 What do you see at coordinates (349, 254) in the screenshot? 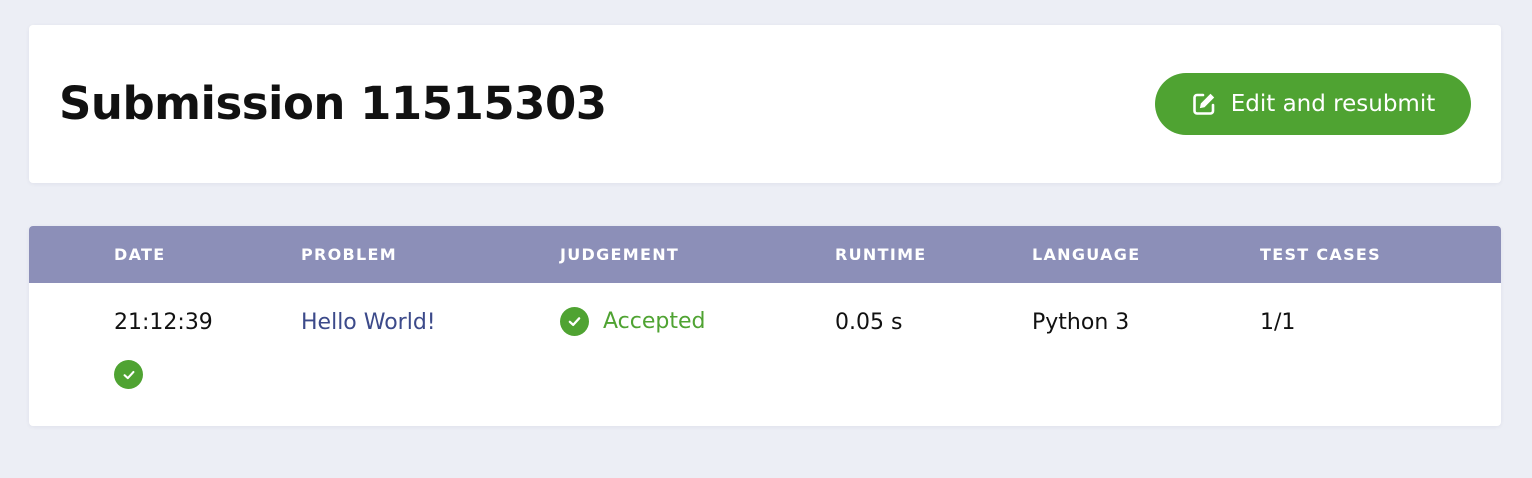
I see `column-header-problem: PROBLEM` at bounding box center [349, 254].